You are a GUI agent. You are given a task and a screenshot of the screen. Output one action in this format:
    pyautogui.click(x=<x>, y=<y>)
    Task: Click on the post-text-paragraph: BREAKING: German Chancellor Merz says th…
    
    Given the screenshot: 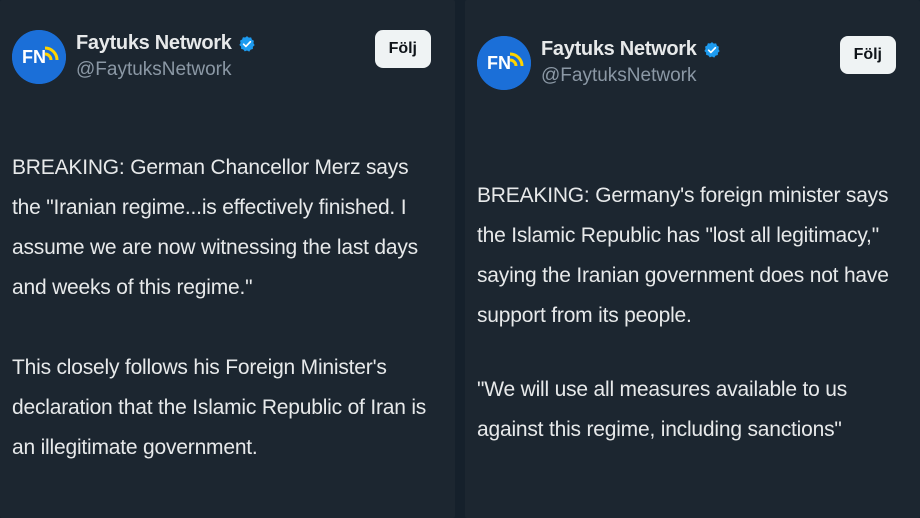 What is the action you would take?
    pyautogui.click(x=215, y=227)
    